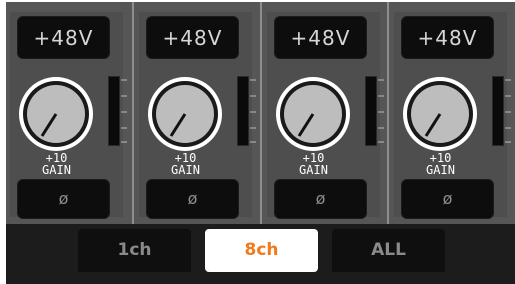 The image size is (515, 284). I want to click on tab-8ch: 8ch, so click(261, 250).